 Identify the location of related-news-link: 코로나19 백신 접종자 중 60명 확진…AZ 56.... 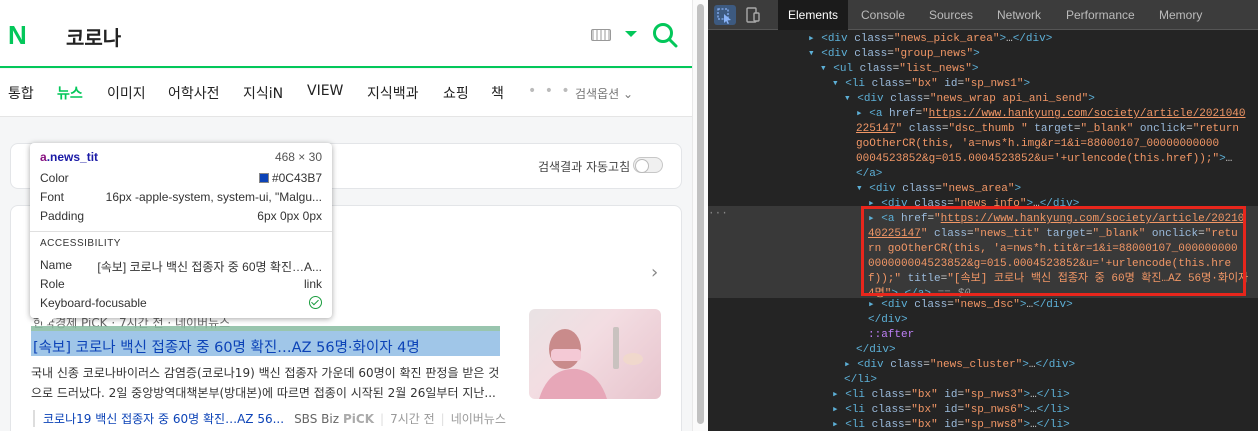
(163, 419).